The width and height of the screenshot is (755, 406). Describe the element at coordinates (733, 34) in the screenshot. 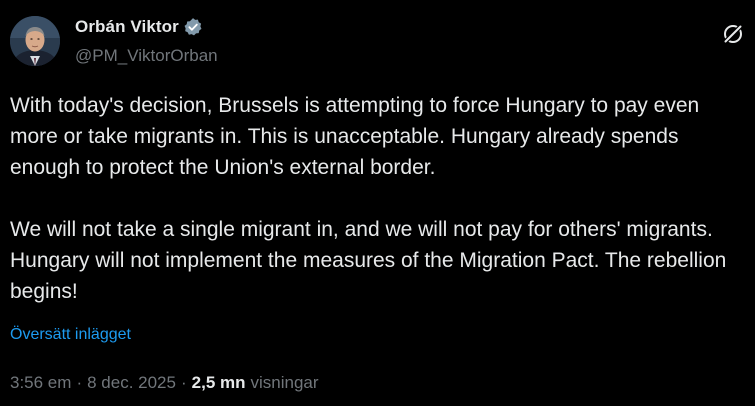

I see `grok-icon` at that location.